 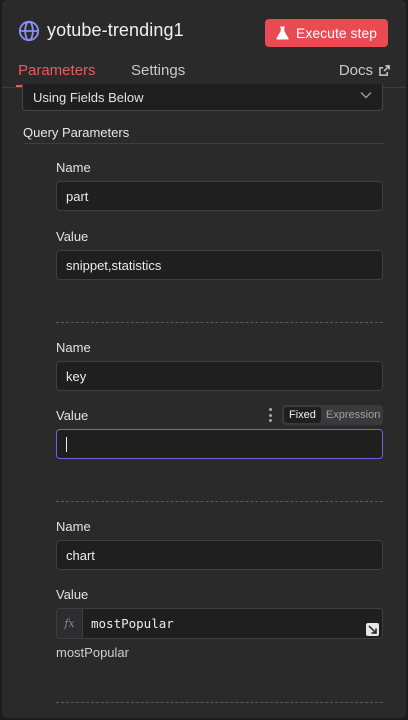 What do you see at coordinates (114, 265) in the screenshot?
I see `param-1-value-value: snippet,statistics` at bounding box center [114, 265].